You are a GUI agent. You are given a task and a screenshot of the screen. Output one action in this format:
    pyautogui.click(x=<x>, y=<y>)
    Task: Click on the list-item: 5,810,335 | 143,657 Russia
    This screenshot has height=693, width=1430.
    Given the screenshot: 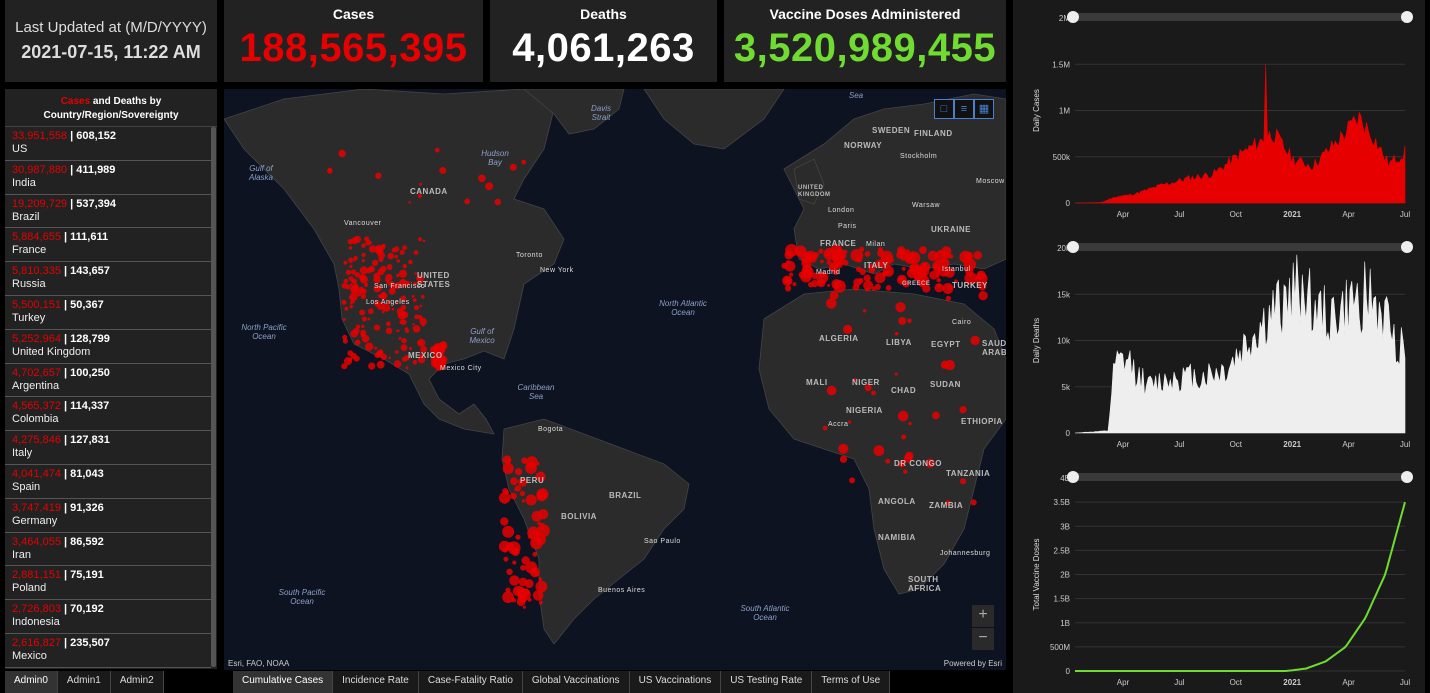 What is the action you would take?
    pyautogui.click(x=108, y=279)
    